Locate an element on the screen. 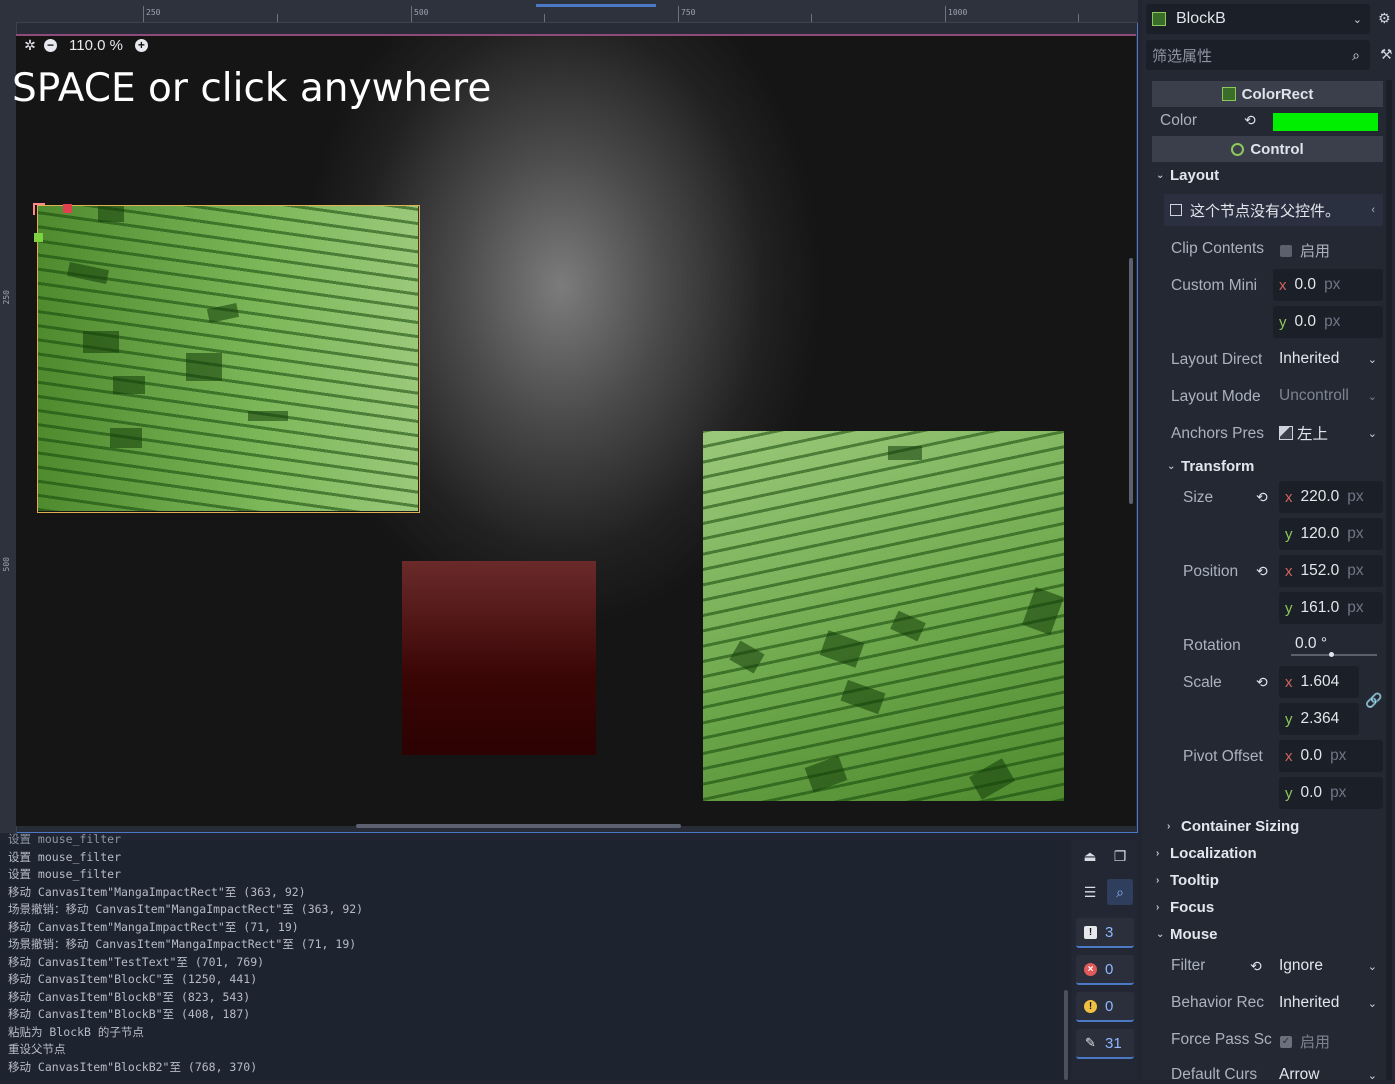  viewport-vertical-scrollbar is located at coordinates (1131, 381).